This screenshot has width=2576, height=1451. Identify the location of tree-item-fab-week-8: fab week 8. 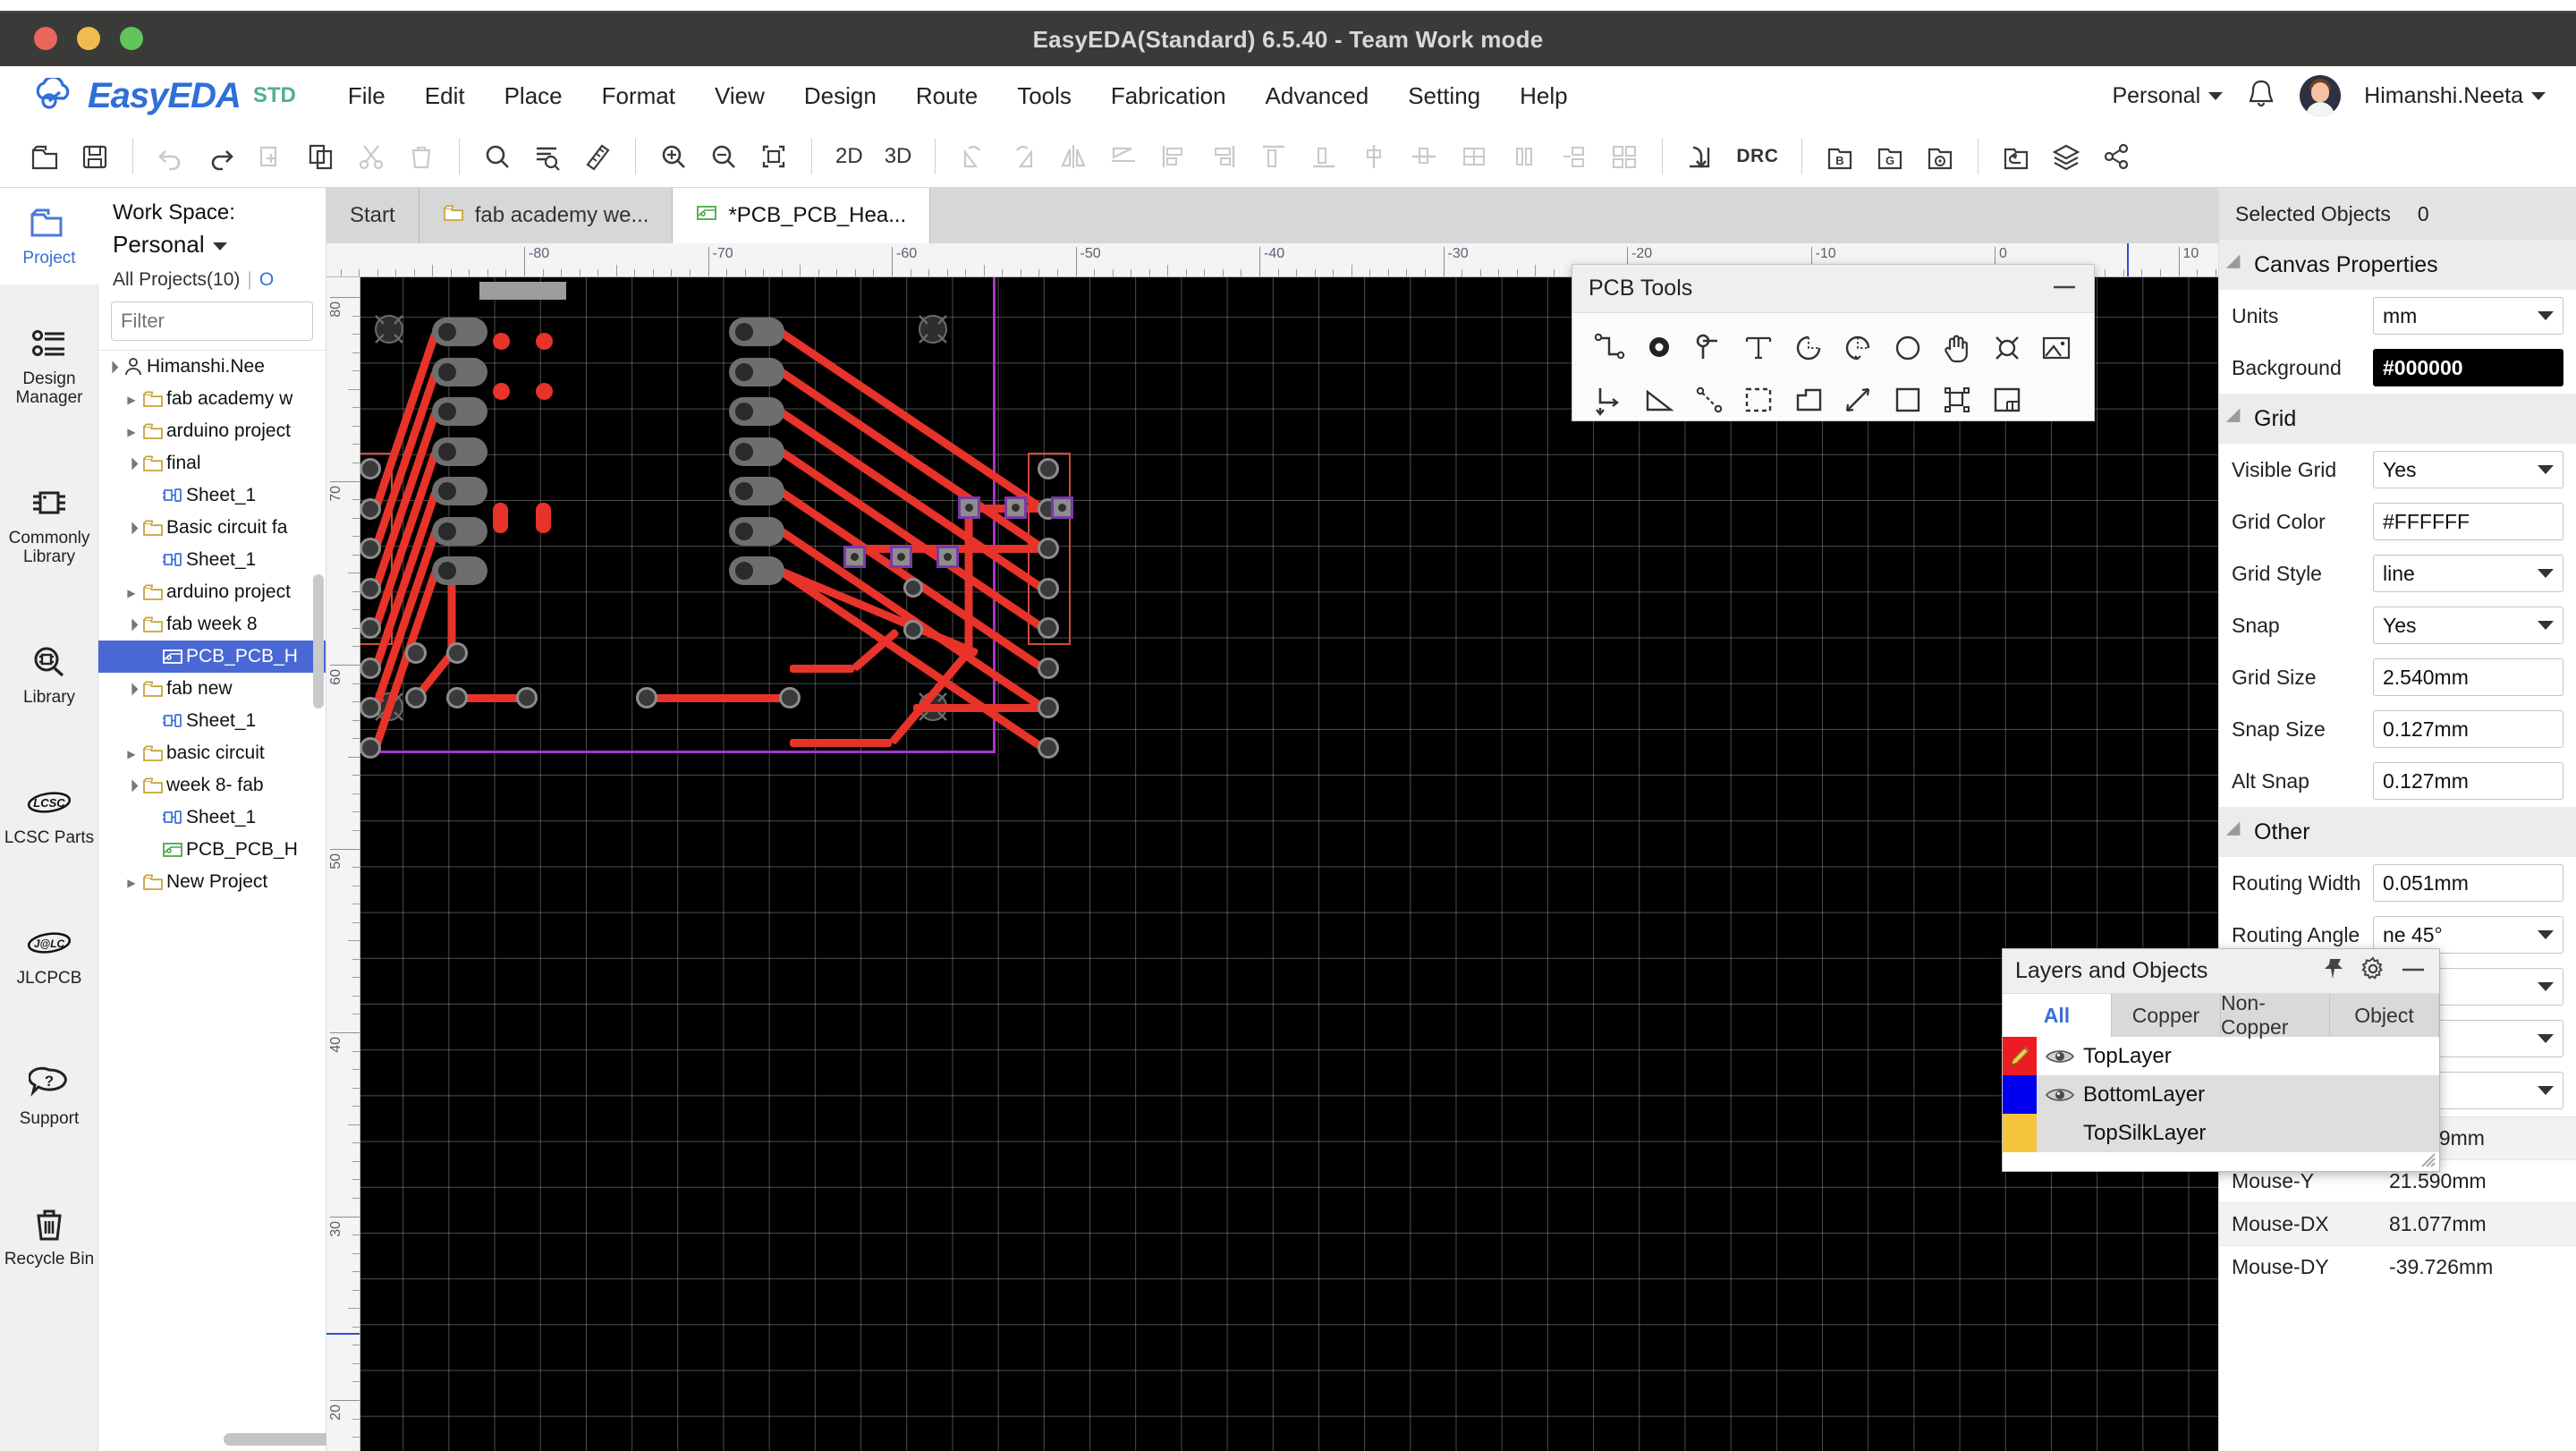
(212, 624).